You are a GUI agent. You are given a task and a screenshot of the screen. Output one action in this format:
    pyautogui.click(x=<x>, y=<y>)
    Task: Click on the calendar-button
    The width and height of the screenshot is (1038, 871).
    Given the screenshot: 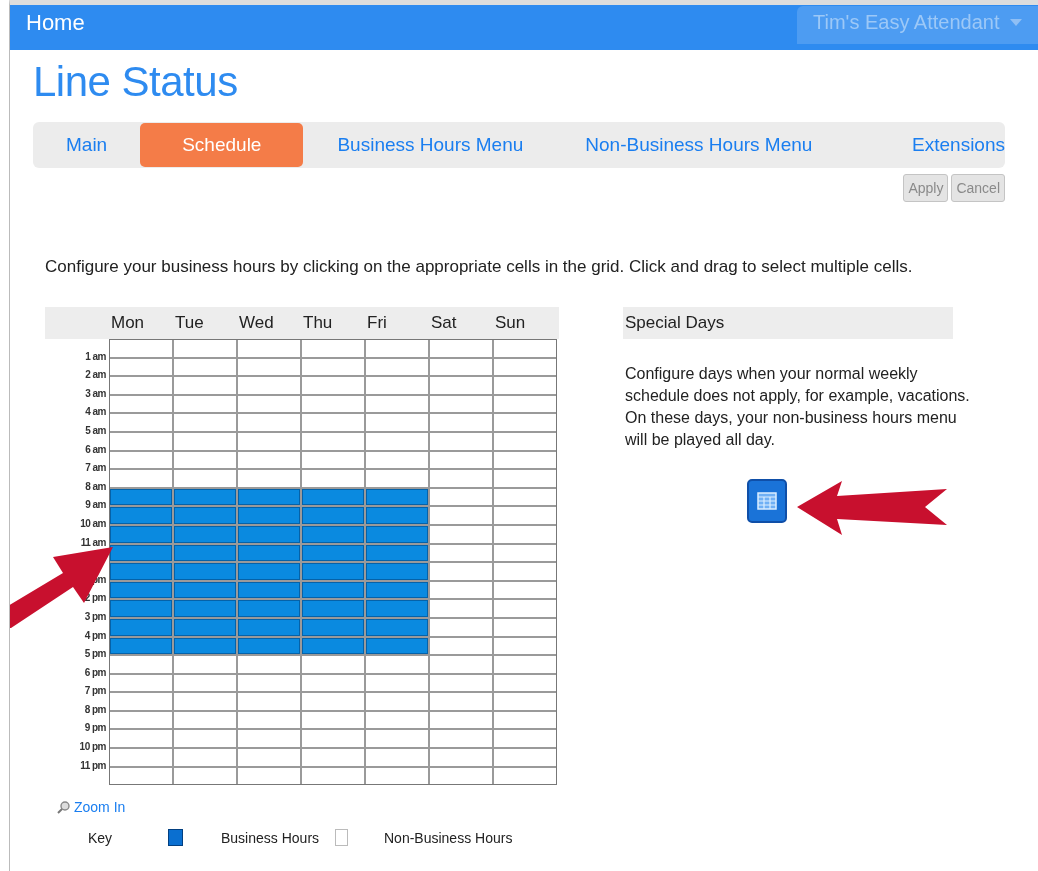 What is the action you would take?
    pyautogui.click(x=767, y=501)
    